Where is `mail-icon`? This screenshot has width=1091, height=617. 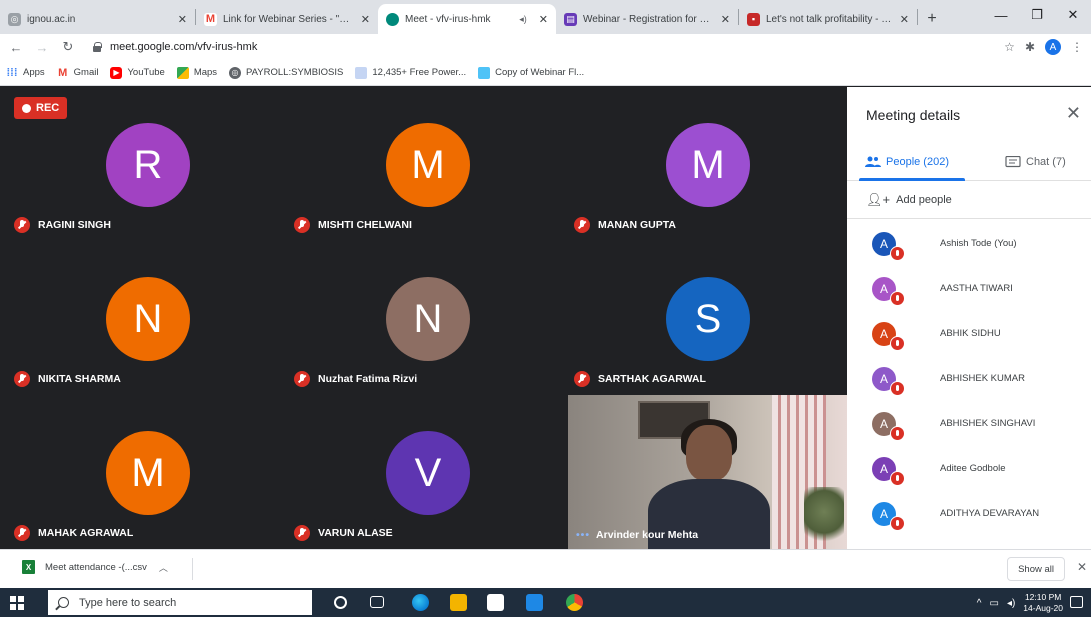 mail-icon is located at coordinates (534, 602).